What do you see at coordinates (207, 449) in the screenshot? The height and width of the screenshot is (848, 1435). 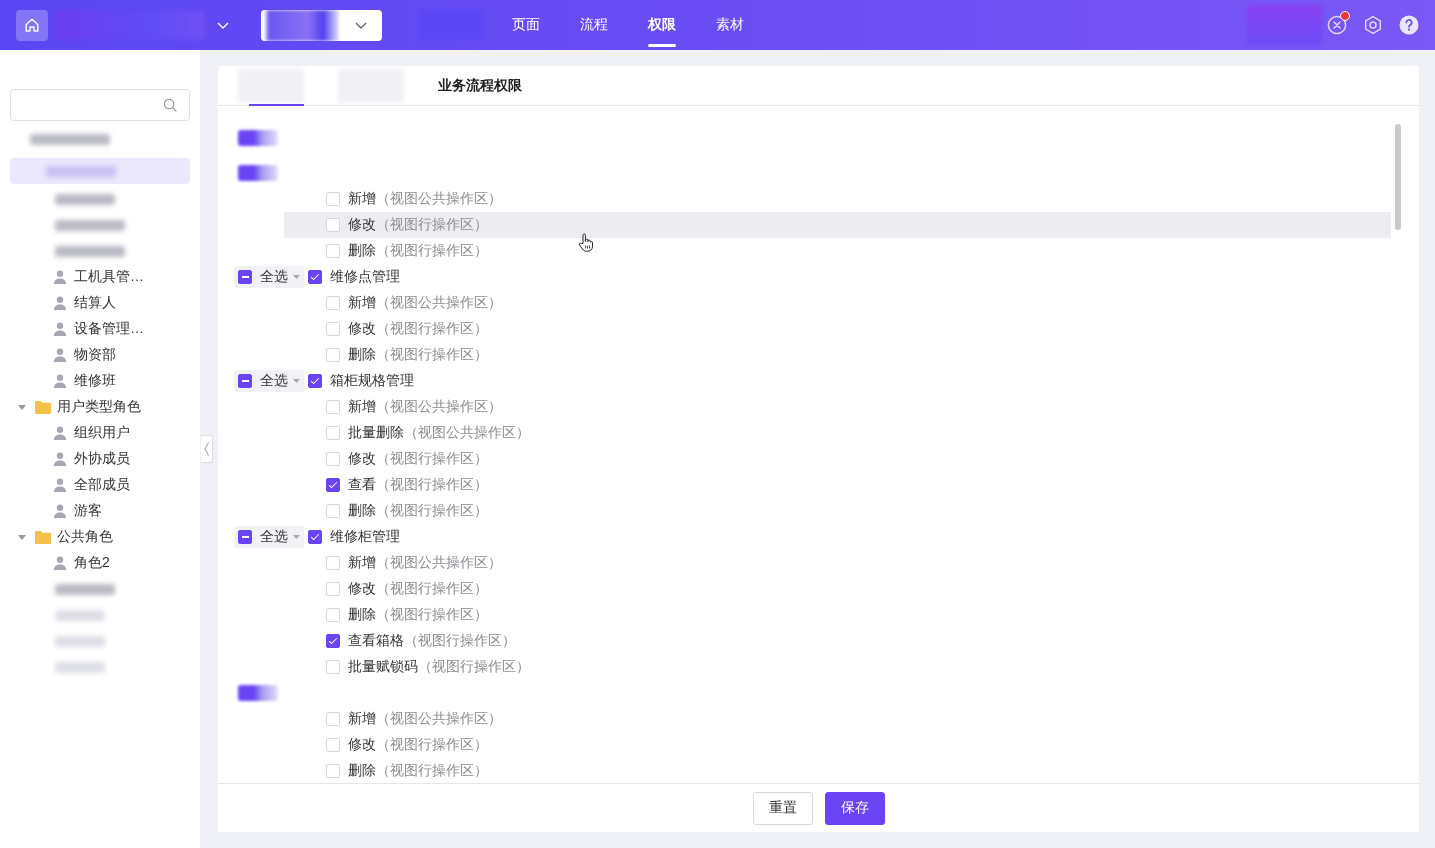 I see `collapse-button` at bounding box center [207, 449].